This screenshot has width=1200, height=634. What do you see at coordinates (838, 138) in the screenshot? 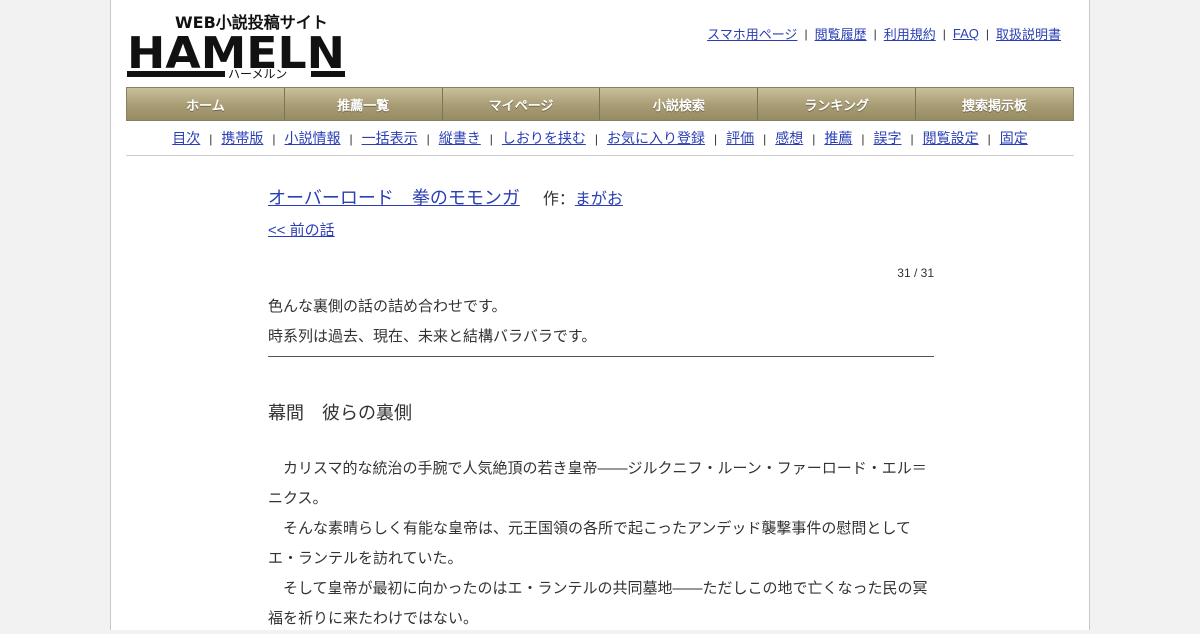
I see `subnav-recommend: 推薦` at bounding box center [838, 138].